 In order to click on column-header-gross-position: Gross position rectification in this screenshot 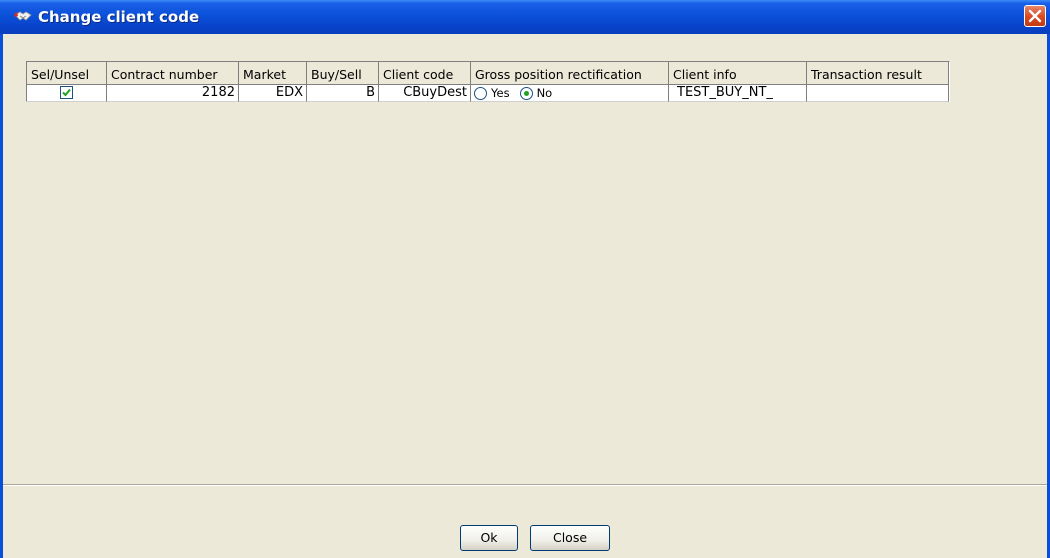, I will do `click(570, 73)`.